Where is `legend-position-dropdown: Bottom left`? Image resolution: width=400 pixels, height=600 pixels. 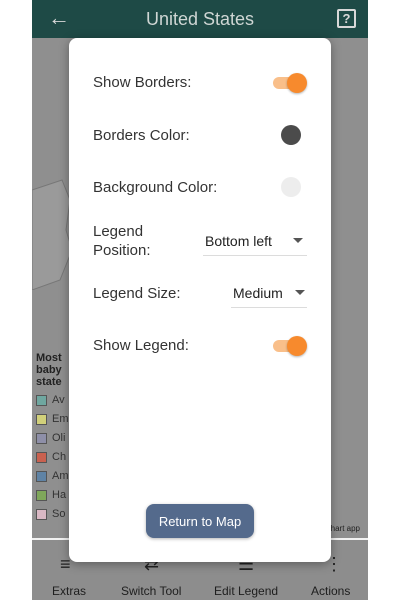
legend-position-dropdown: Bottom left is located at coordinates (255, 241).